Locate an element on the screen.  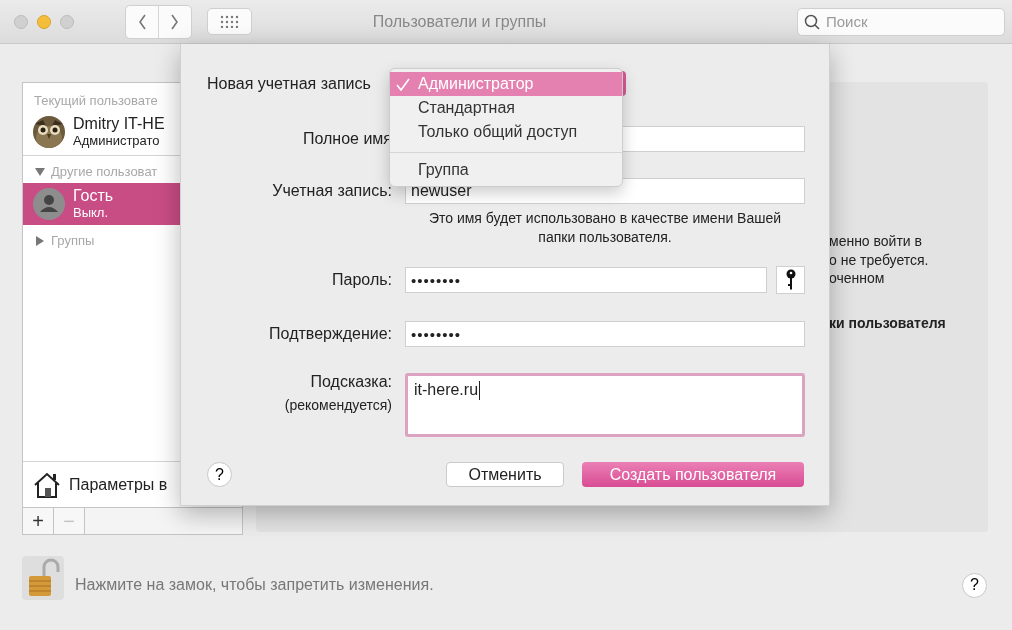
field-label: Подсказка: is located at coordinates (351, 382).